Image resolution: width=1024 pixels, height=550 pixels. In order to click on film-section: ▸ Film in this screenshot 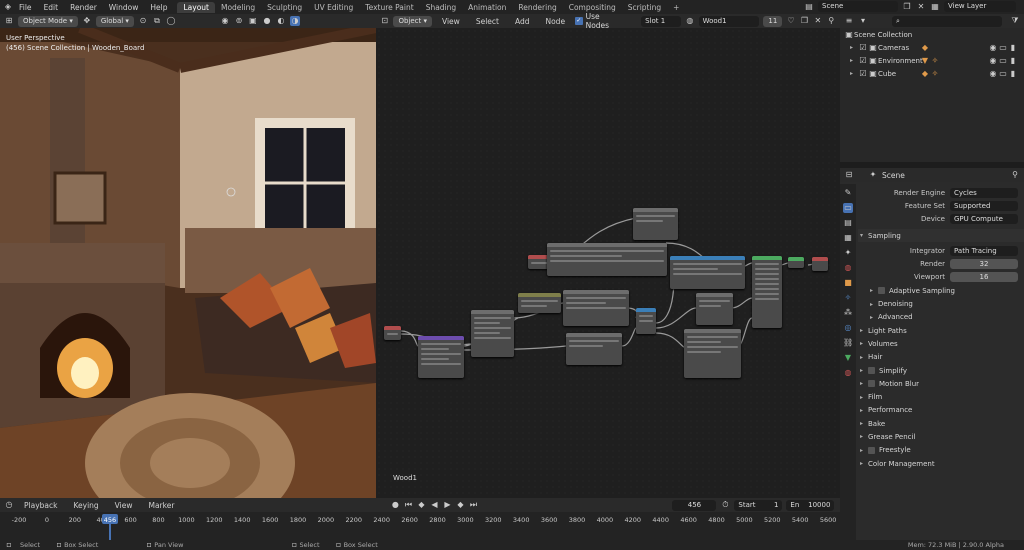, I will do `click(941, 396)`.